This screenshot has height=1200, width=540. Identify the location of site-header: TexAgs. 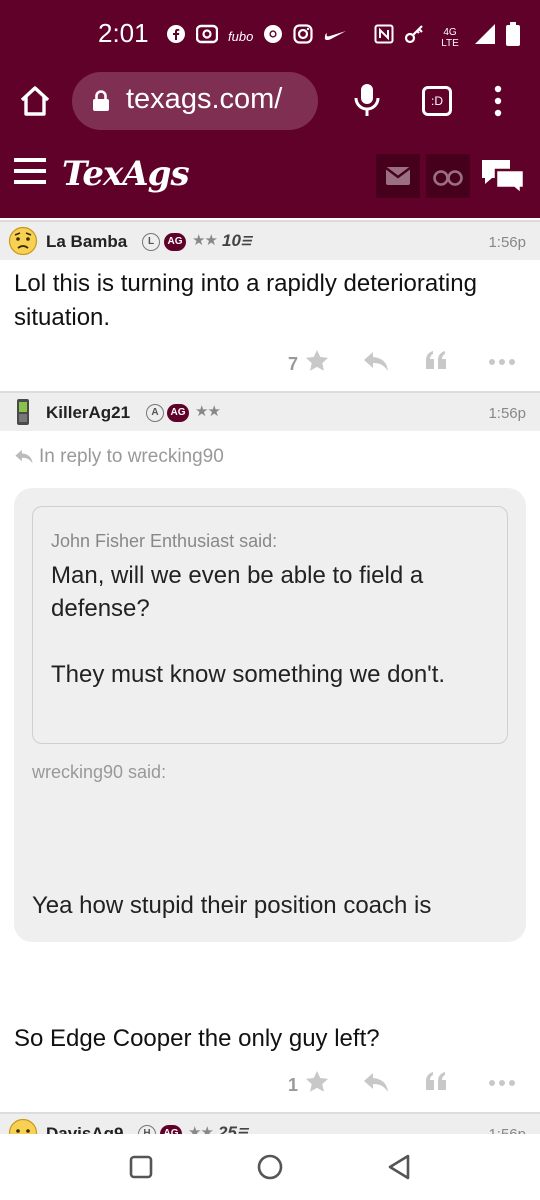
(270, 176).